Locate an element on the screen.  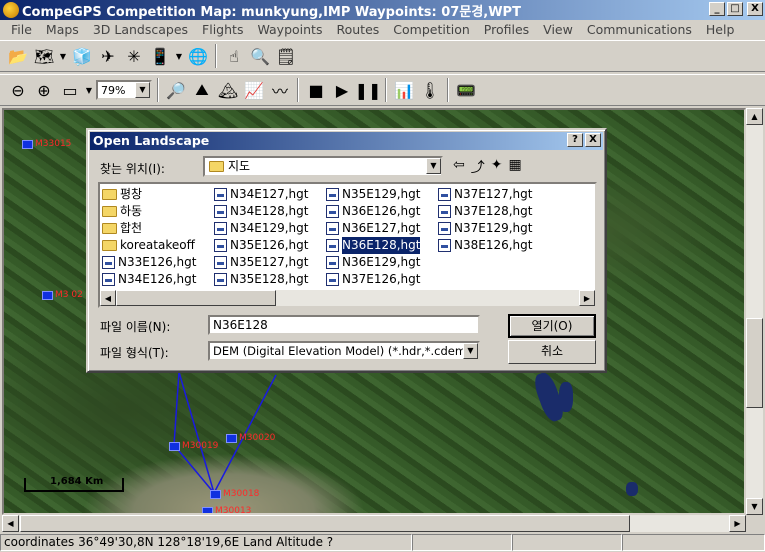
play-icon: ▶ is located at coordinates (342, 90).